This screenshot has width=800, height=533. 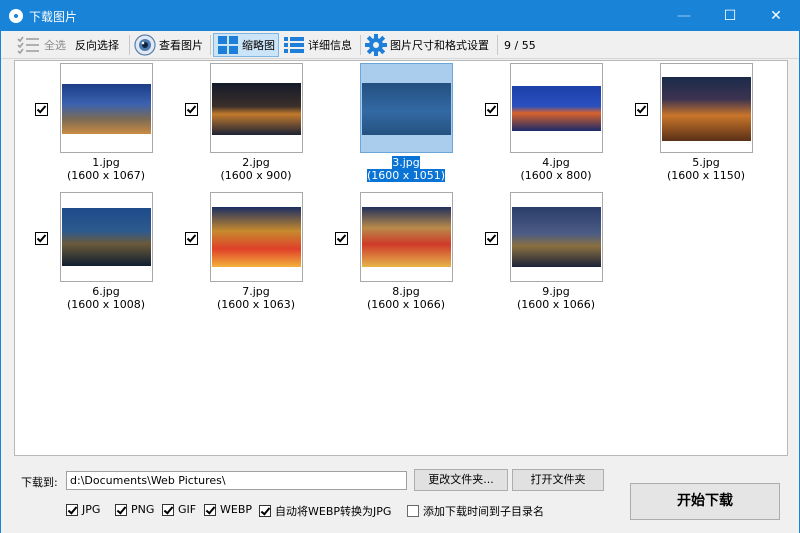 I want to click on select-all-label: 全选, so click(x=55, y=45).